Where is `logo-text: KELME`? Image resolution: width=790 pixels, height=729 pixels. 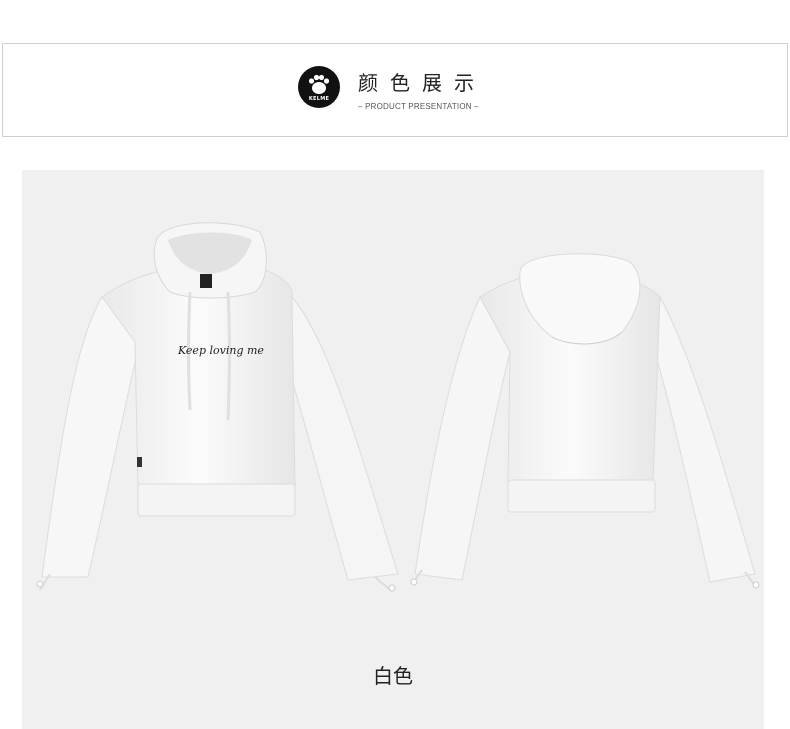 logo-text: KELME is located at coordinates (319, 99).